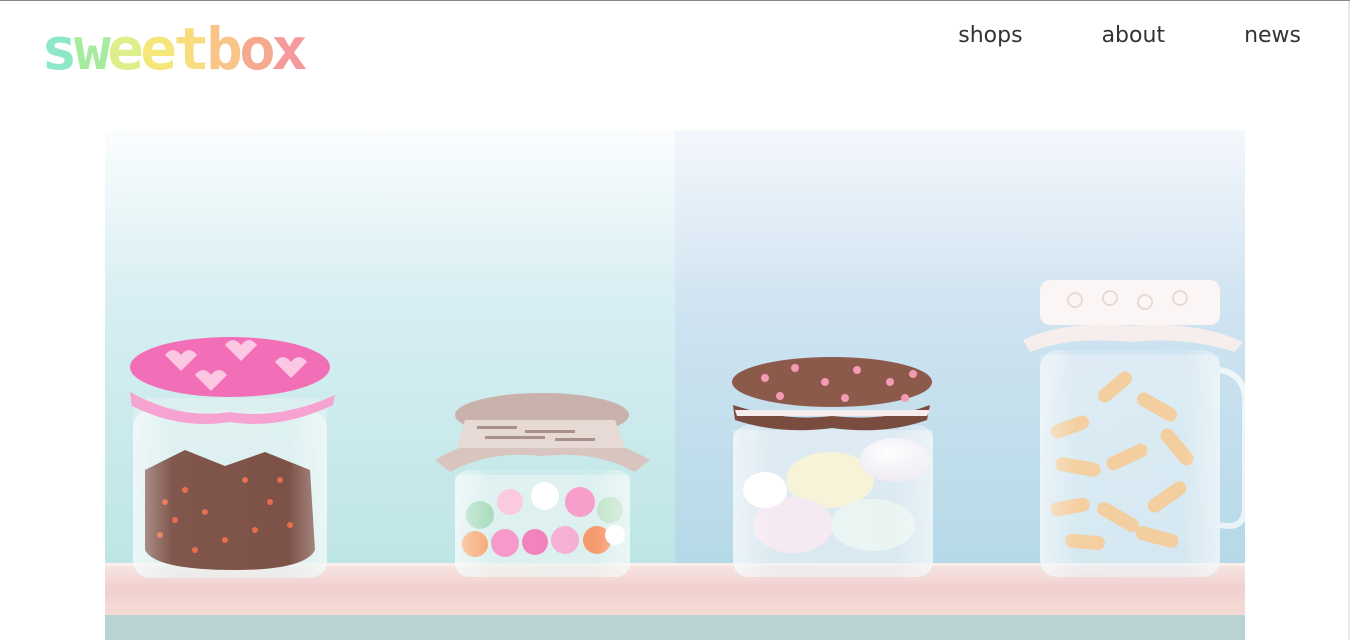 Image resolution: width=1350 pixels, height=640 pixels. I want to click on logo-letter: x, so click(290, 49).